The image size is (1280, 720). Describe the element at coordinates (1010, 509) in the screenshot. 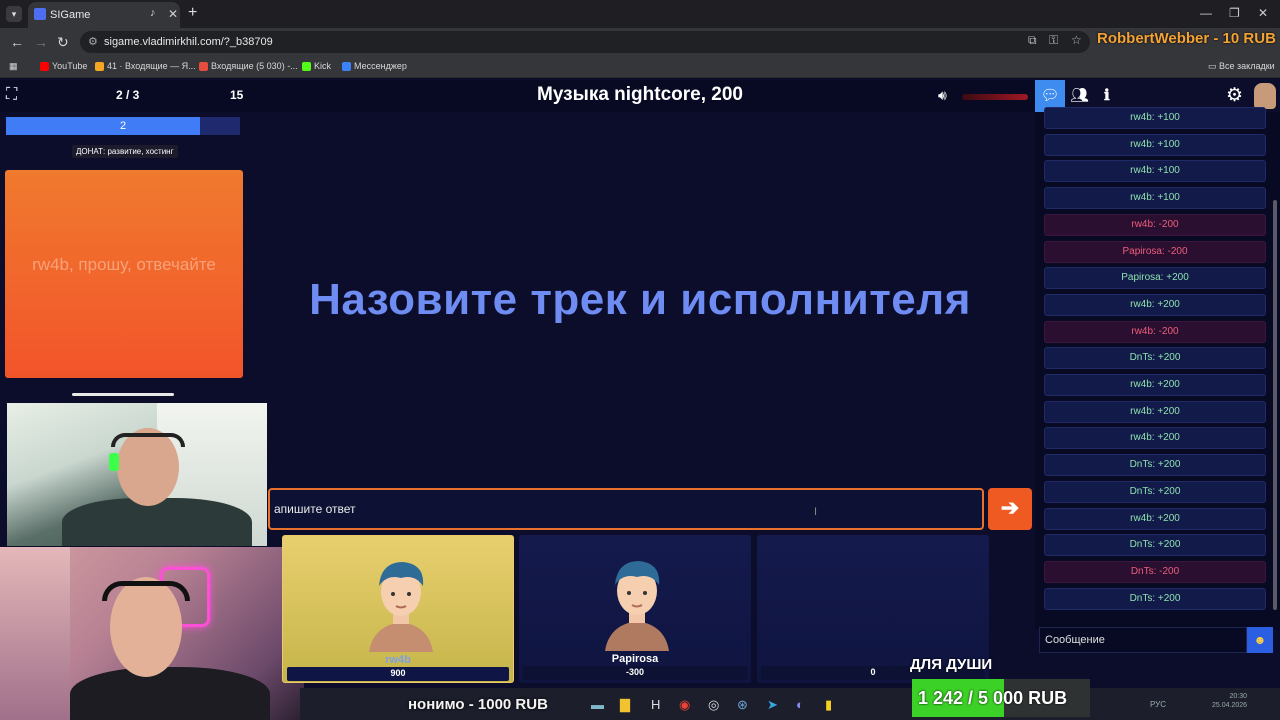

I see `send-answer-button: ➔` at that location.